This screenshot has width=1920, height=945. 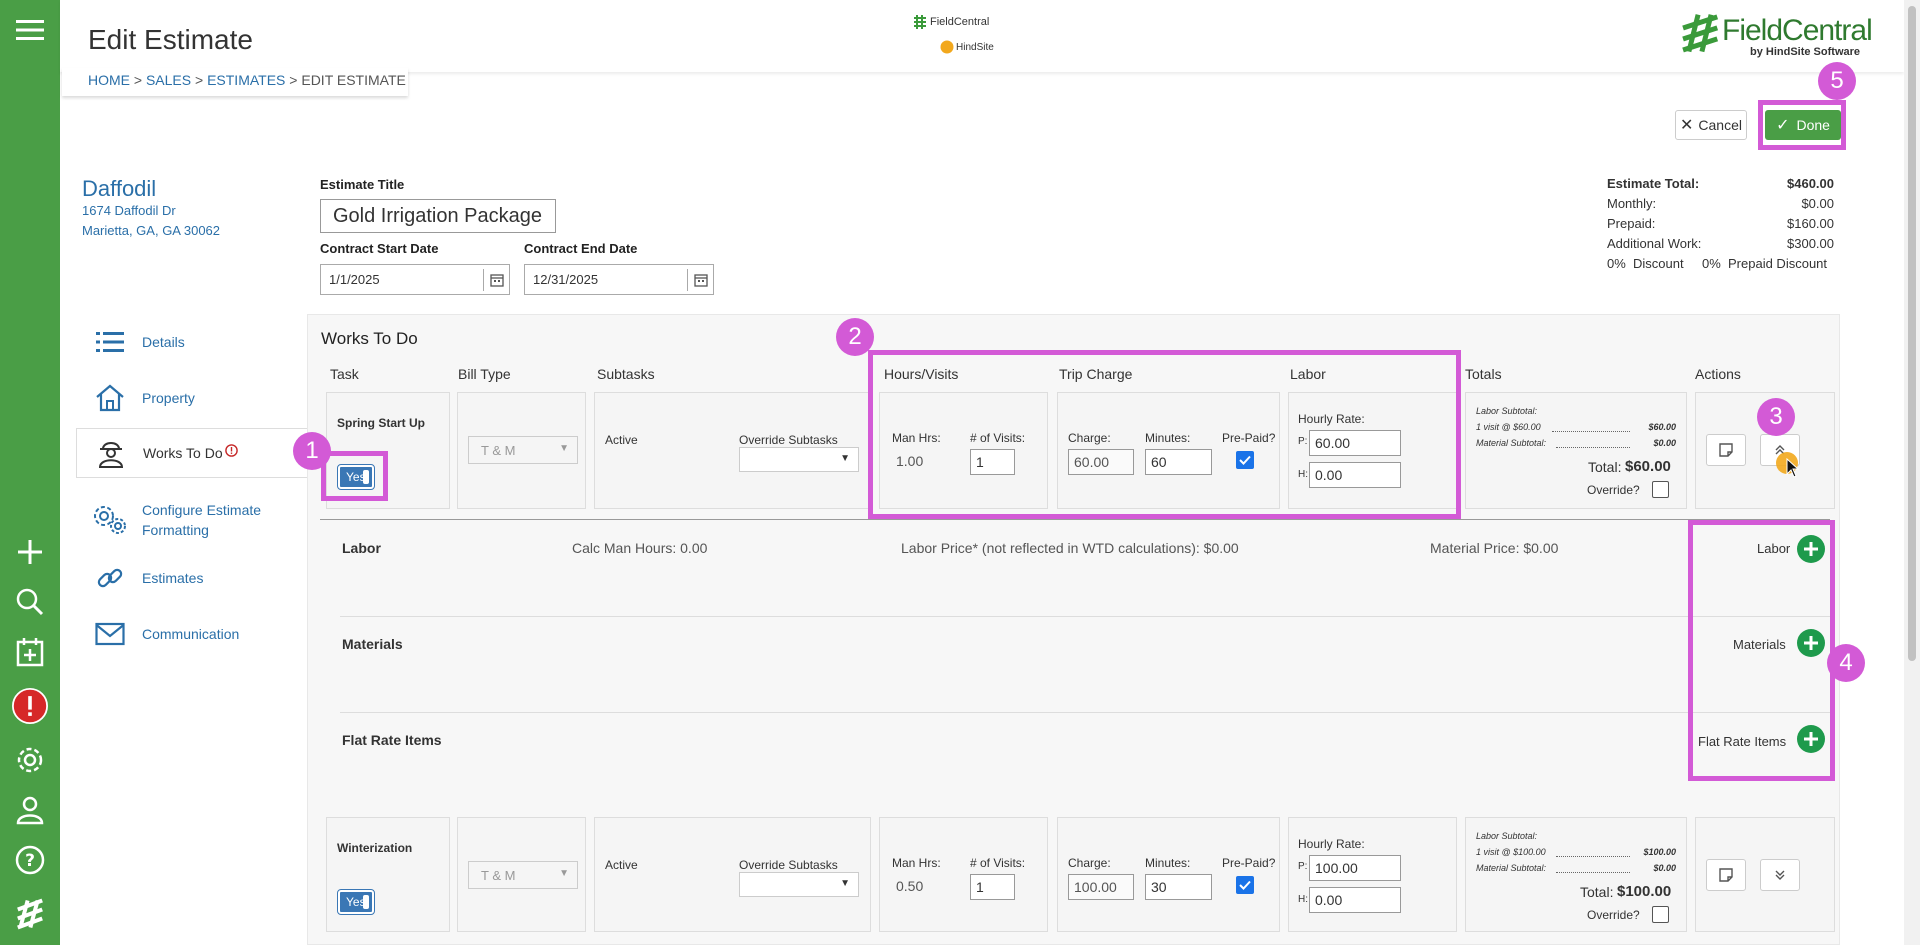 What do you see at coordinates (392, 740) in the screenshot?
I see `flat-rate-section-title: Flat Rate Items` at bounding box center [392, 740].